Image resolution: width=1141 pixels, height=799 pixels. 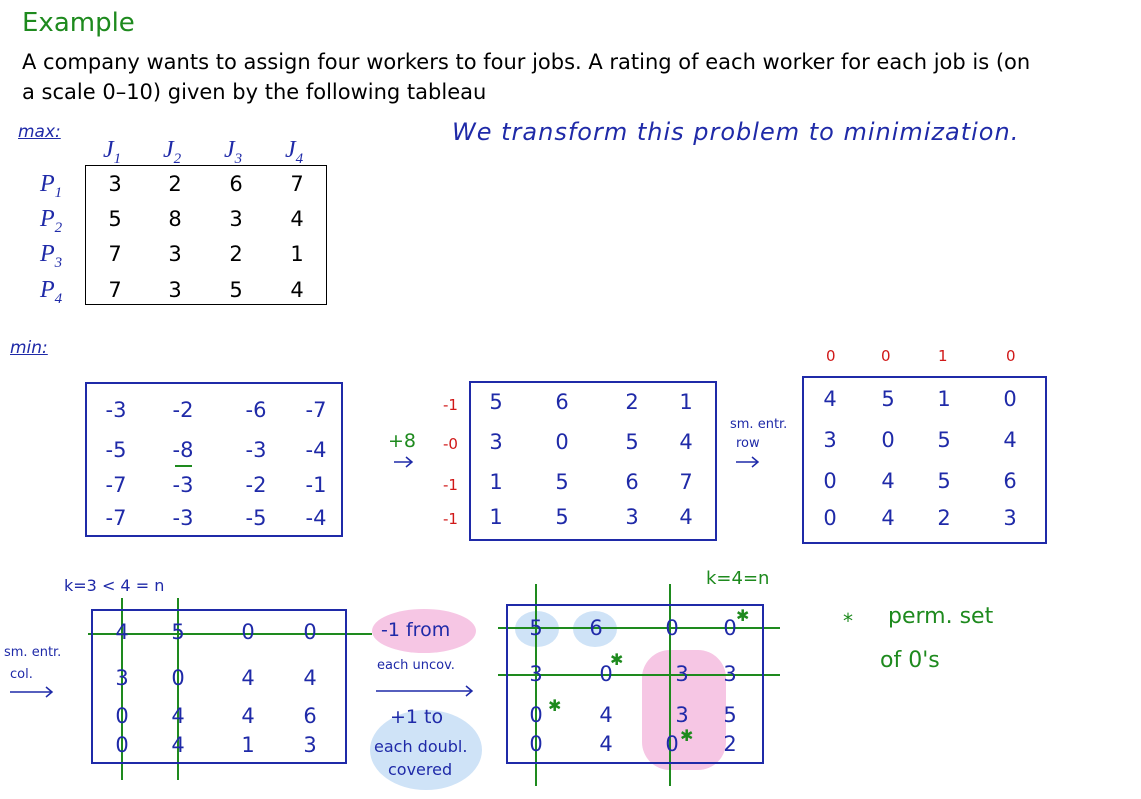 What do you see at coordinates (686, 482) in the screenshot?
I see `matrix-cell: 7` at bounding box center [686, 482].